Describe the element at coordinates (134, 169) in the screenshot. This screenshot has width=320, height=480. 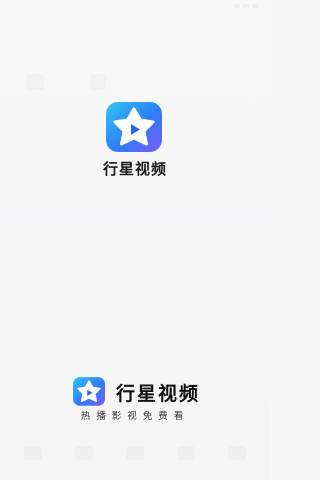
I see `app-name-title: 行星视频` at that location.